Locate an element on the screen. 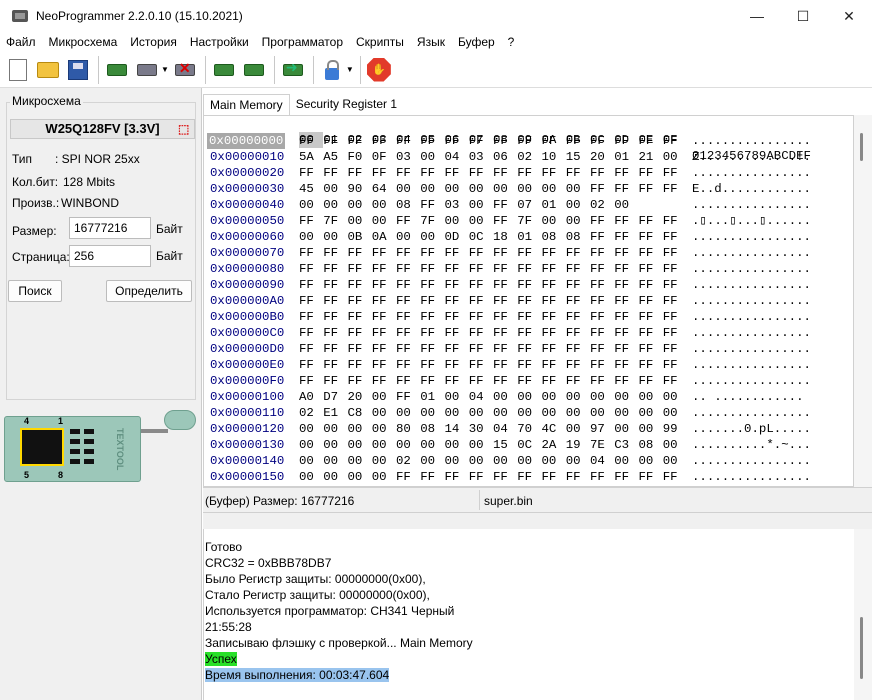 The image size is (872, 700). status-bar: (Буфер) Размер: 16777216 super.bin is located at coordinates (537, 500).